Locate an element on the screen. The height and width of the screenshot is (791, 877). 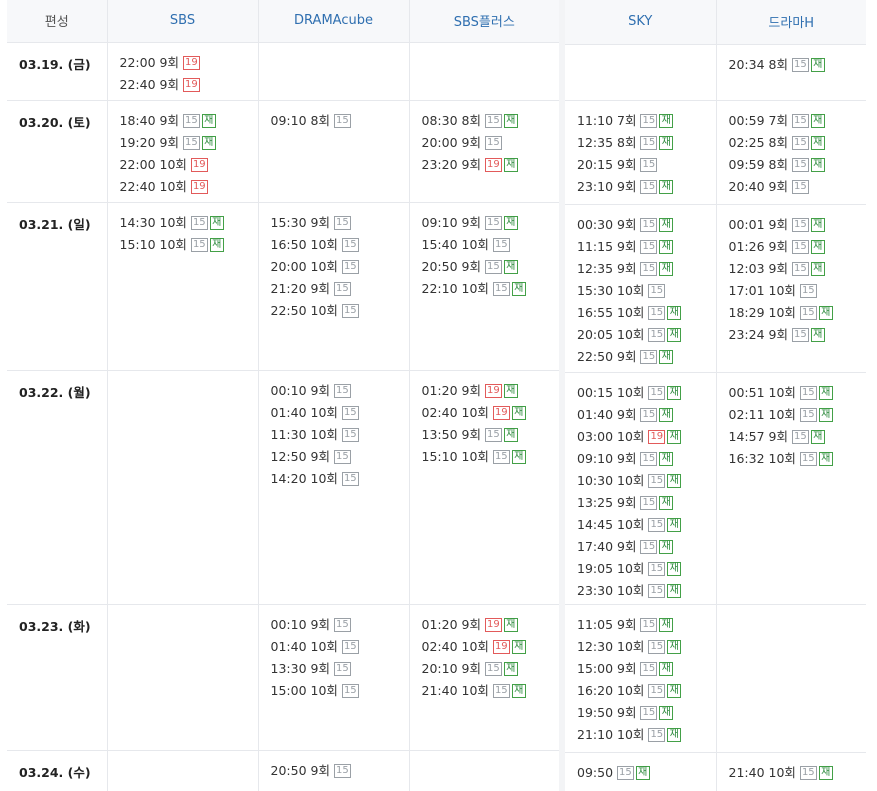
schedule-entry: 20:50 9회 15 is located at coordinates (340, 771).